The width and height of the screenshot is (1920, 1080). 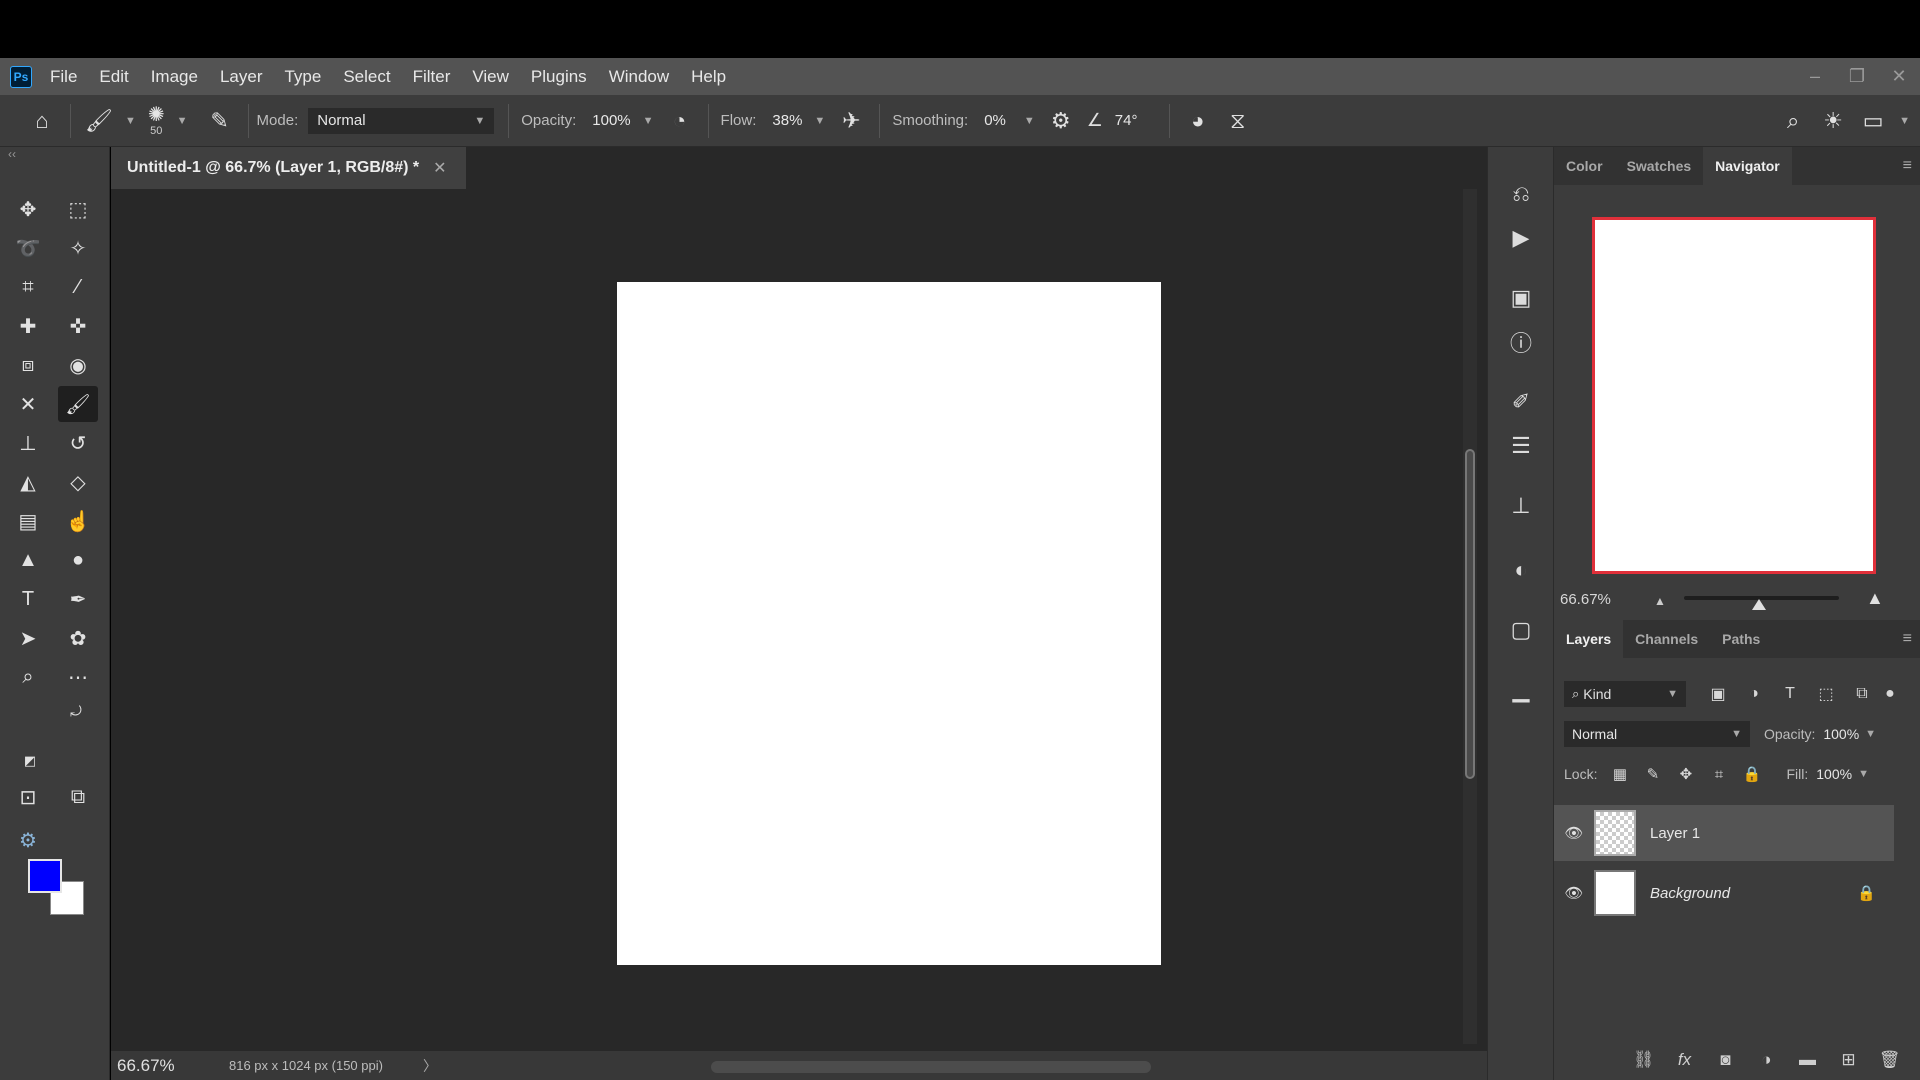 What do you see at coordinates (1857, 76) in the screenshot?
I see `restore-icon: ❐` at bounding box center [1857, 76].